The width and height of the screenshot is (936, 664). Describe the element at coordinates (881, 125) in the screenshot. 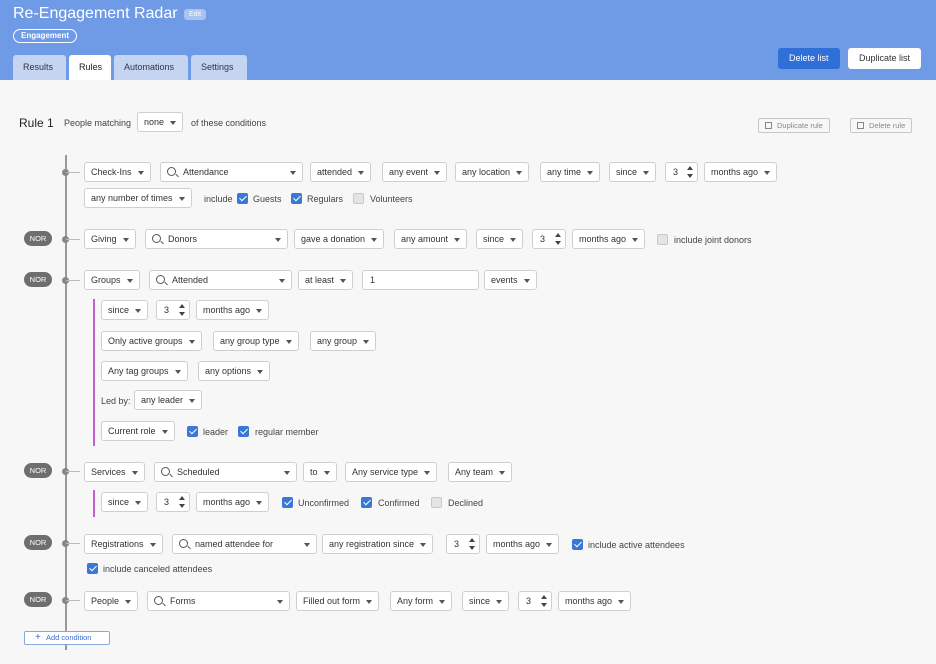

I see `delete-rule-button: Delete rule` at that location.